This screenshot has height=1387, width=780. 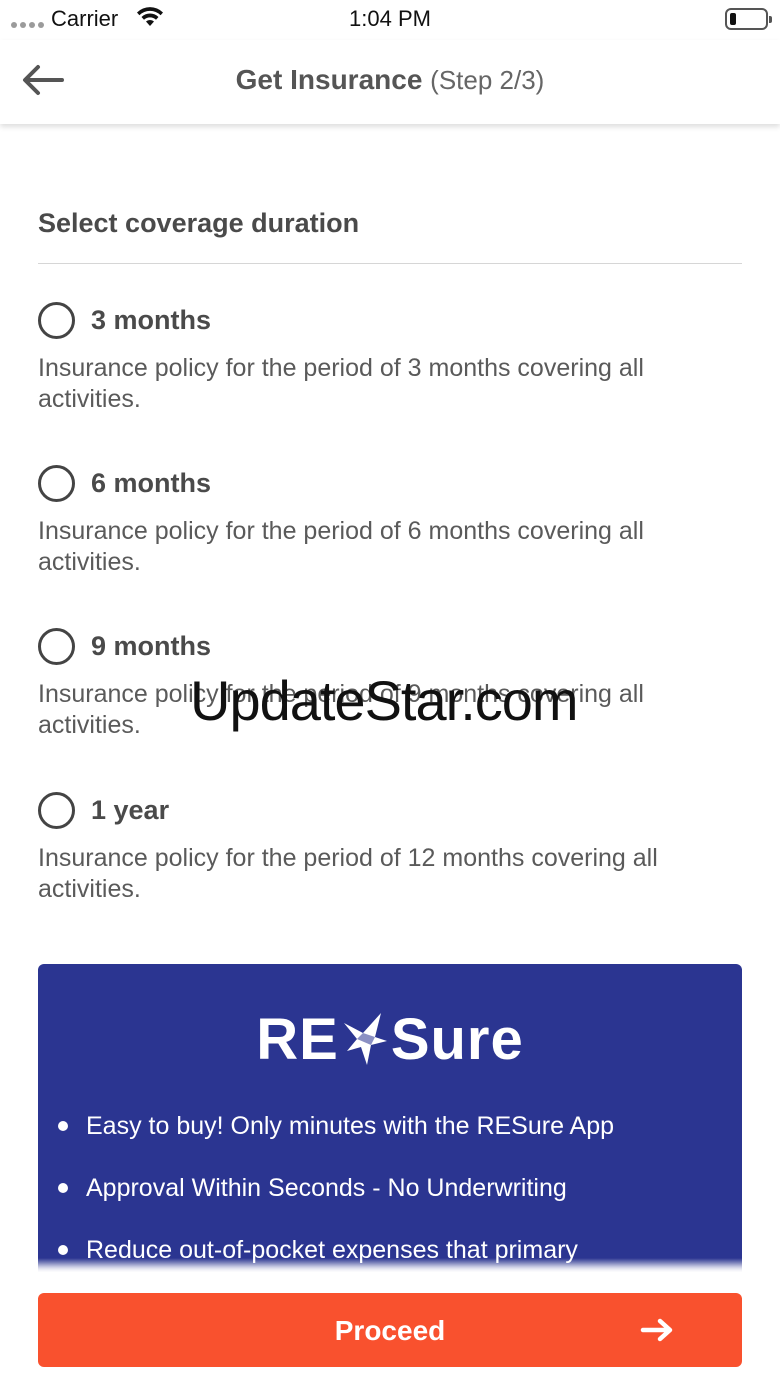 I want to click on proceed-label: Proceed, so click(x=390, y=1330).